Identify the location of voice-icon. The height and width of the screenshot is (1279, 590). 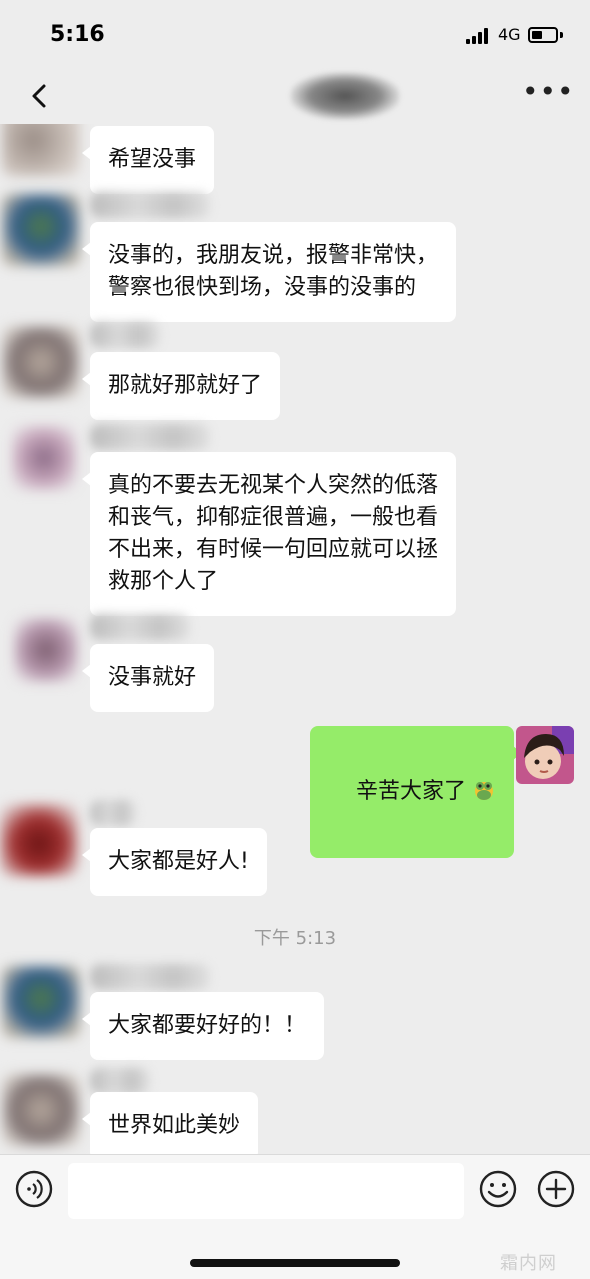
(34, 1189).